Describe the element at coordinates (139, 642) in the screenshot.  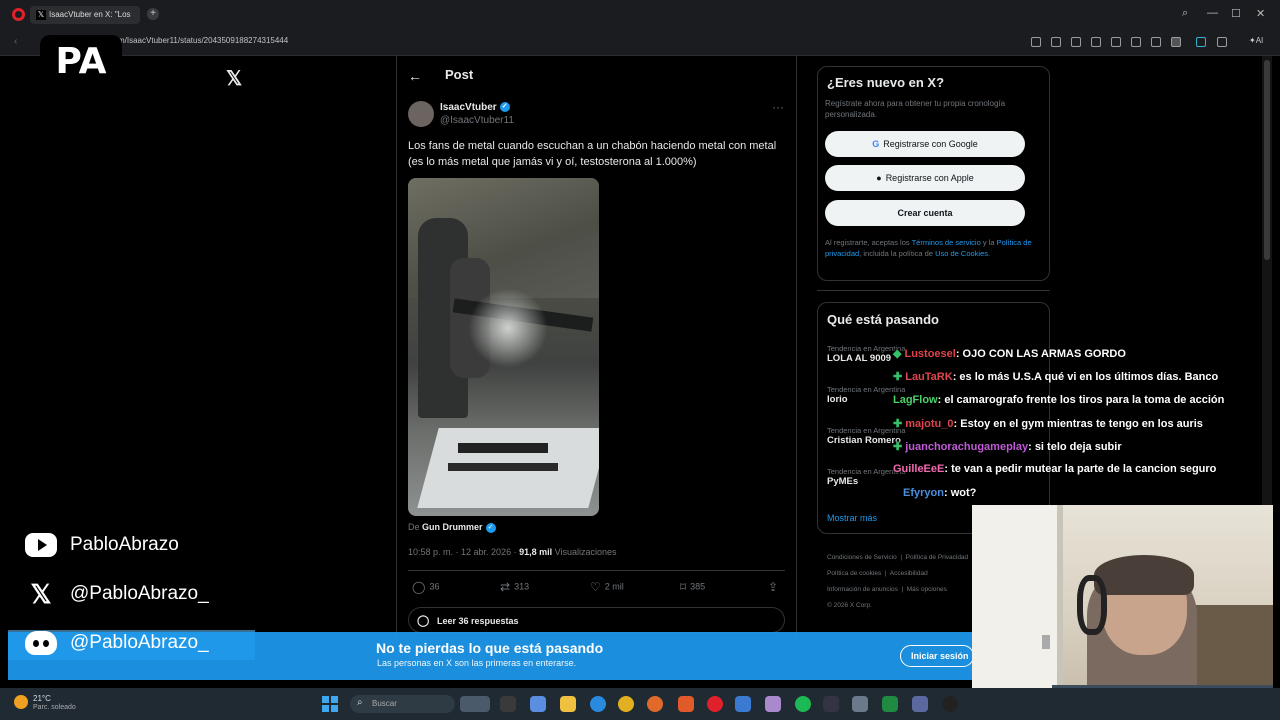
I see `discord-handle: @PabloAbrazo_` at that location.